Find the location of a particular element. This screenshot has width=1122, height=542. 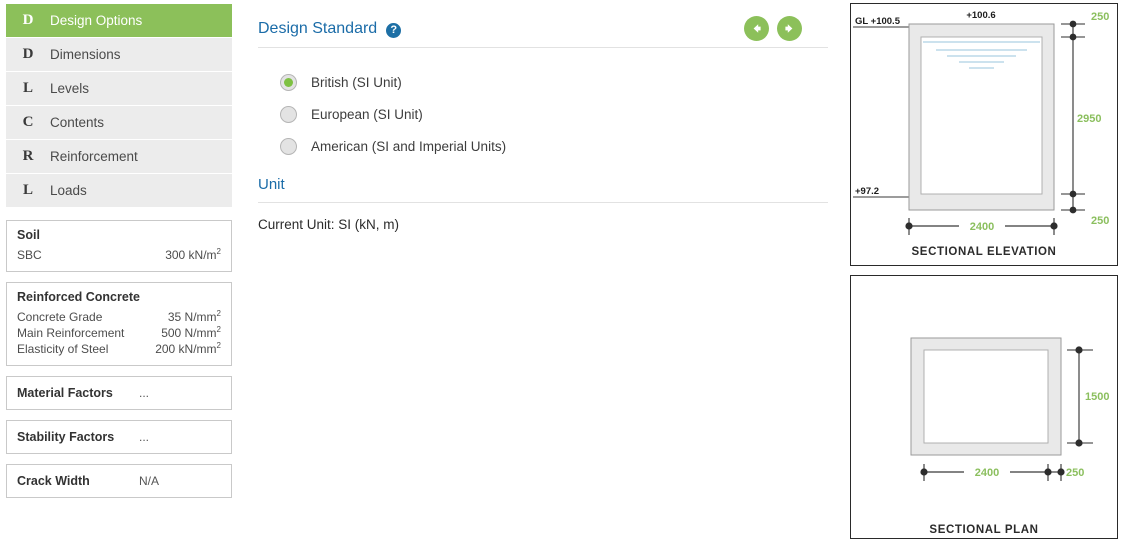

wizard-nav is located at coordinates (773, 28).